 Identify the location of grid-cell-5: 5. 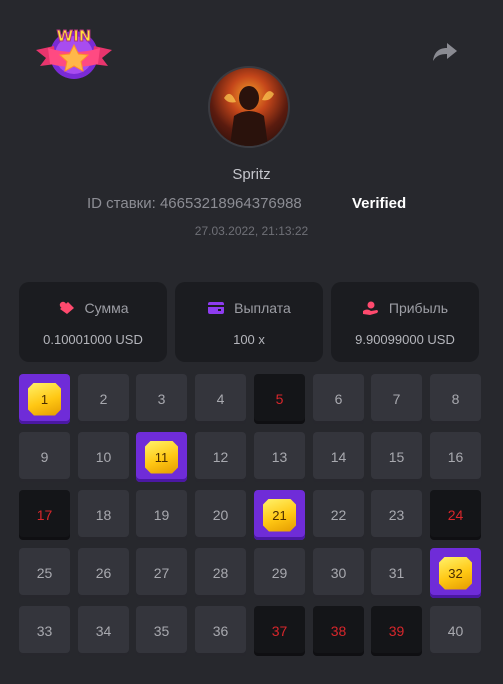
(279, 399).